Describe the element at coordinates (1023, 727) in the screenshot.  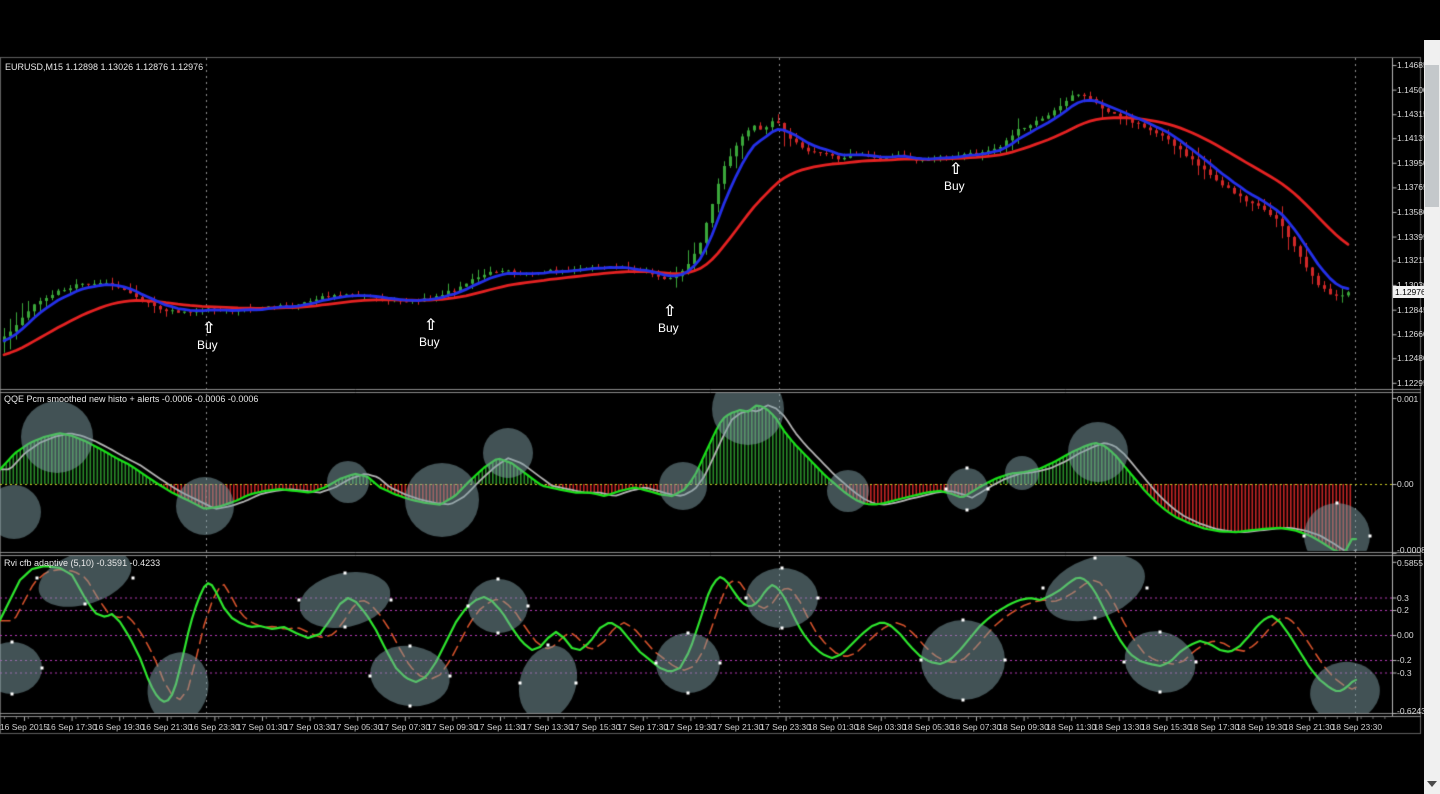
I see `time-tick-label: 18 Sep 09:30` at that location.